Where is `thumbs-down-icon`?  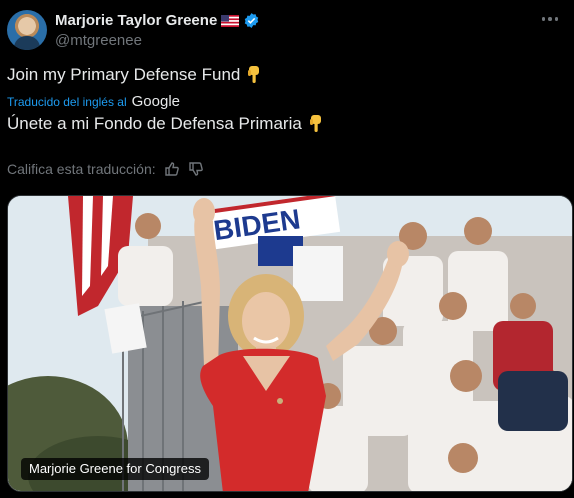 thumbs-down-icon is located at coordinates (196, 169).